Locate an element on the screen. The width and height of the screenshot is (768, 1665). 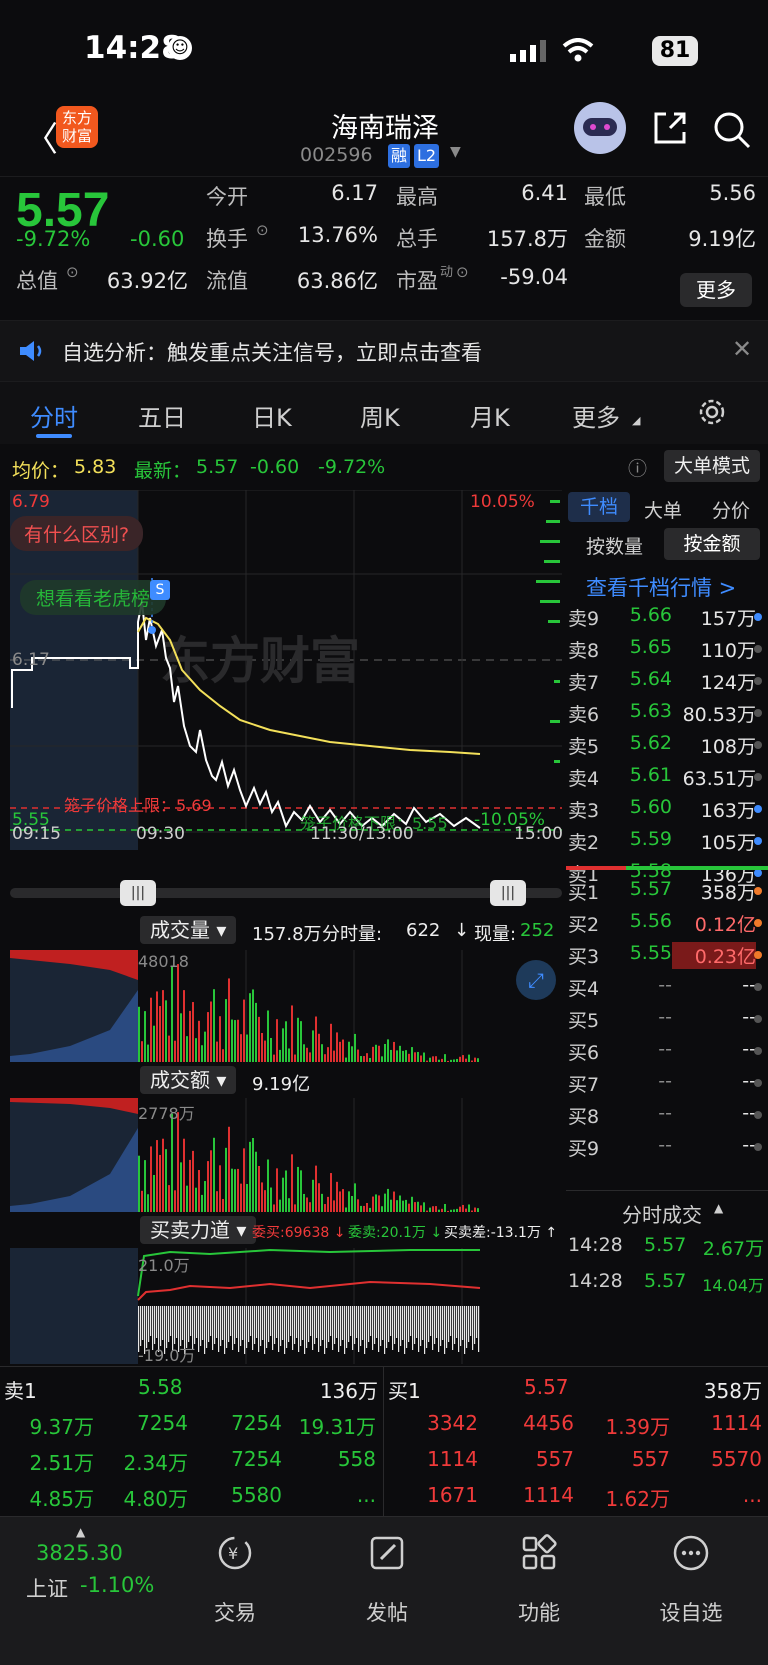
tab-monthly-k: 月K is located at coordinates (490, 415).